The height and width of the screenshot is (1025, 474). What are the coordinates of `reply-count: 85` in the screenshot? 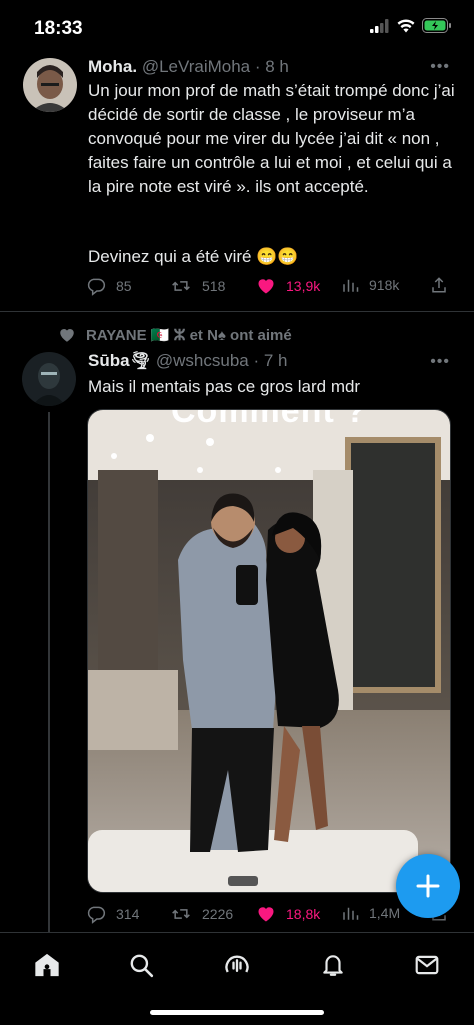 It's located at (124, 286).